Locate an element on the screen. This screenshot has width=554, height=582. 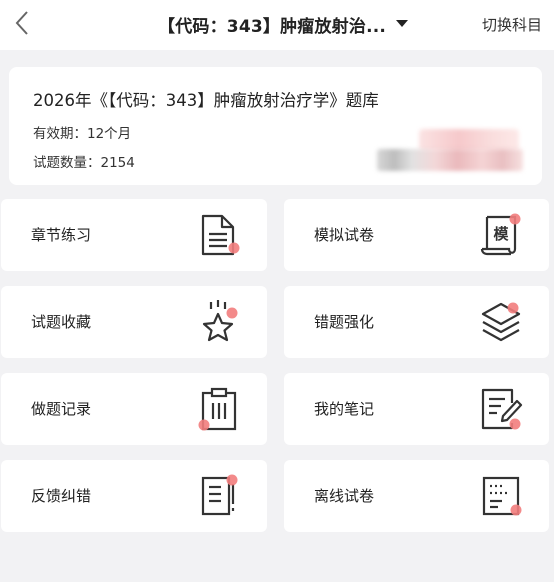
feedback-doc-icon is located at coordinates (219, 496).